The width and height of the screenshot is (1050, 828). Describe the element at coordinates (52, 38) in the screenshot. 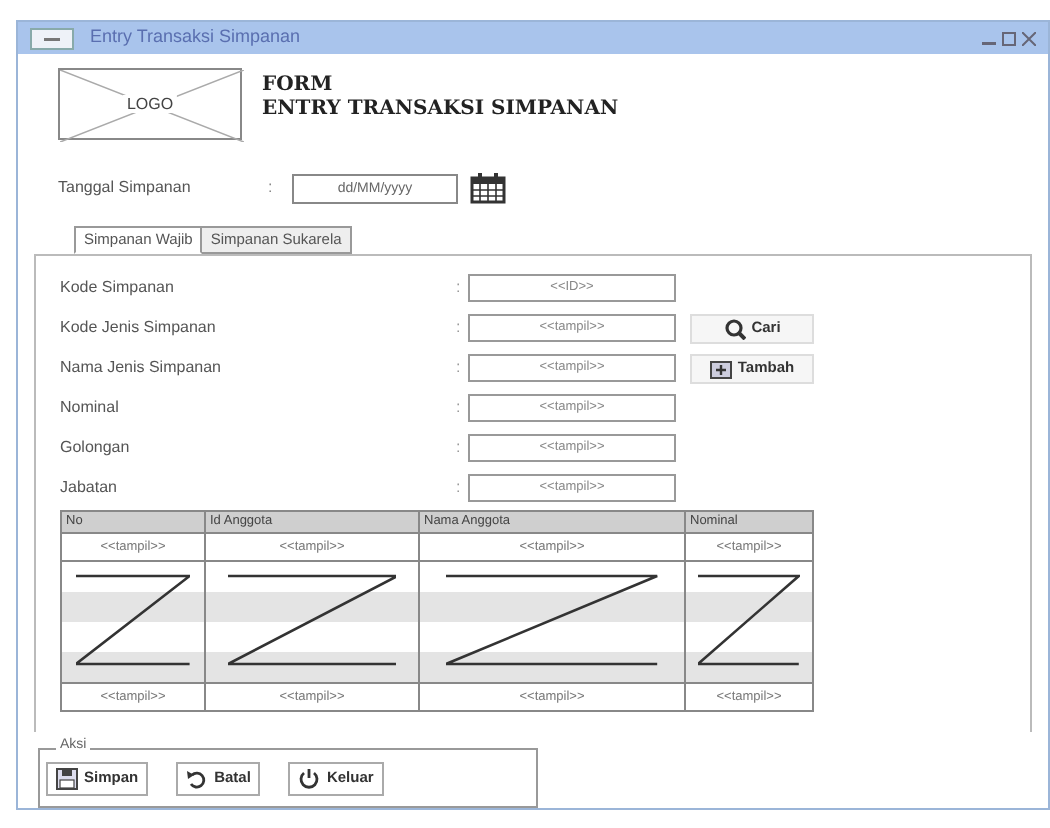

I see `window-menu-icon` at that location.